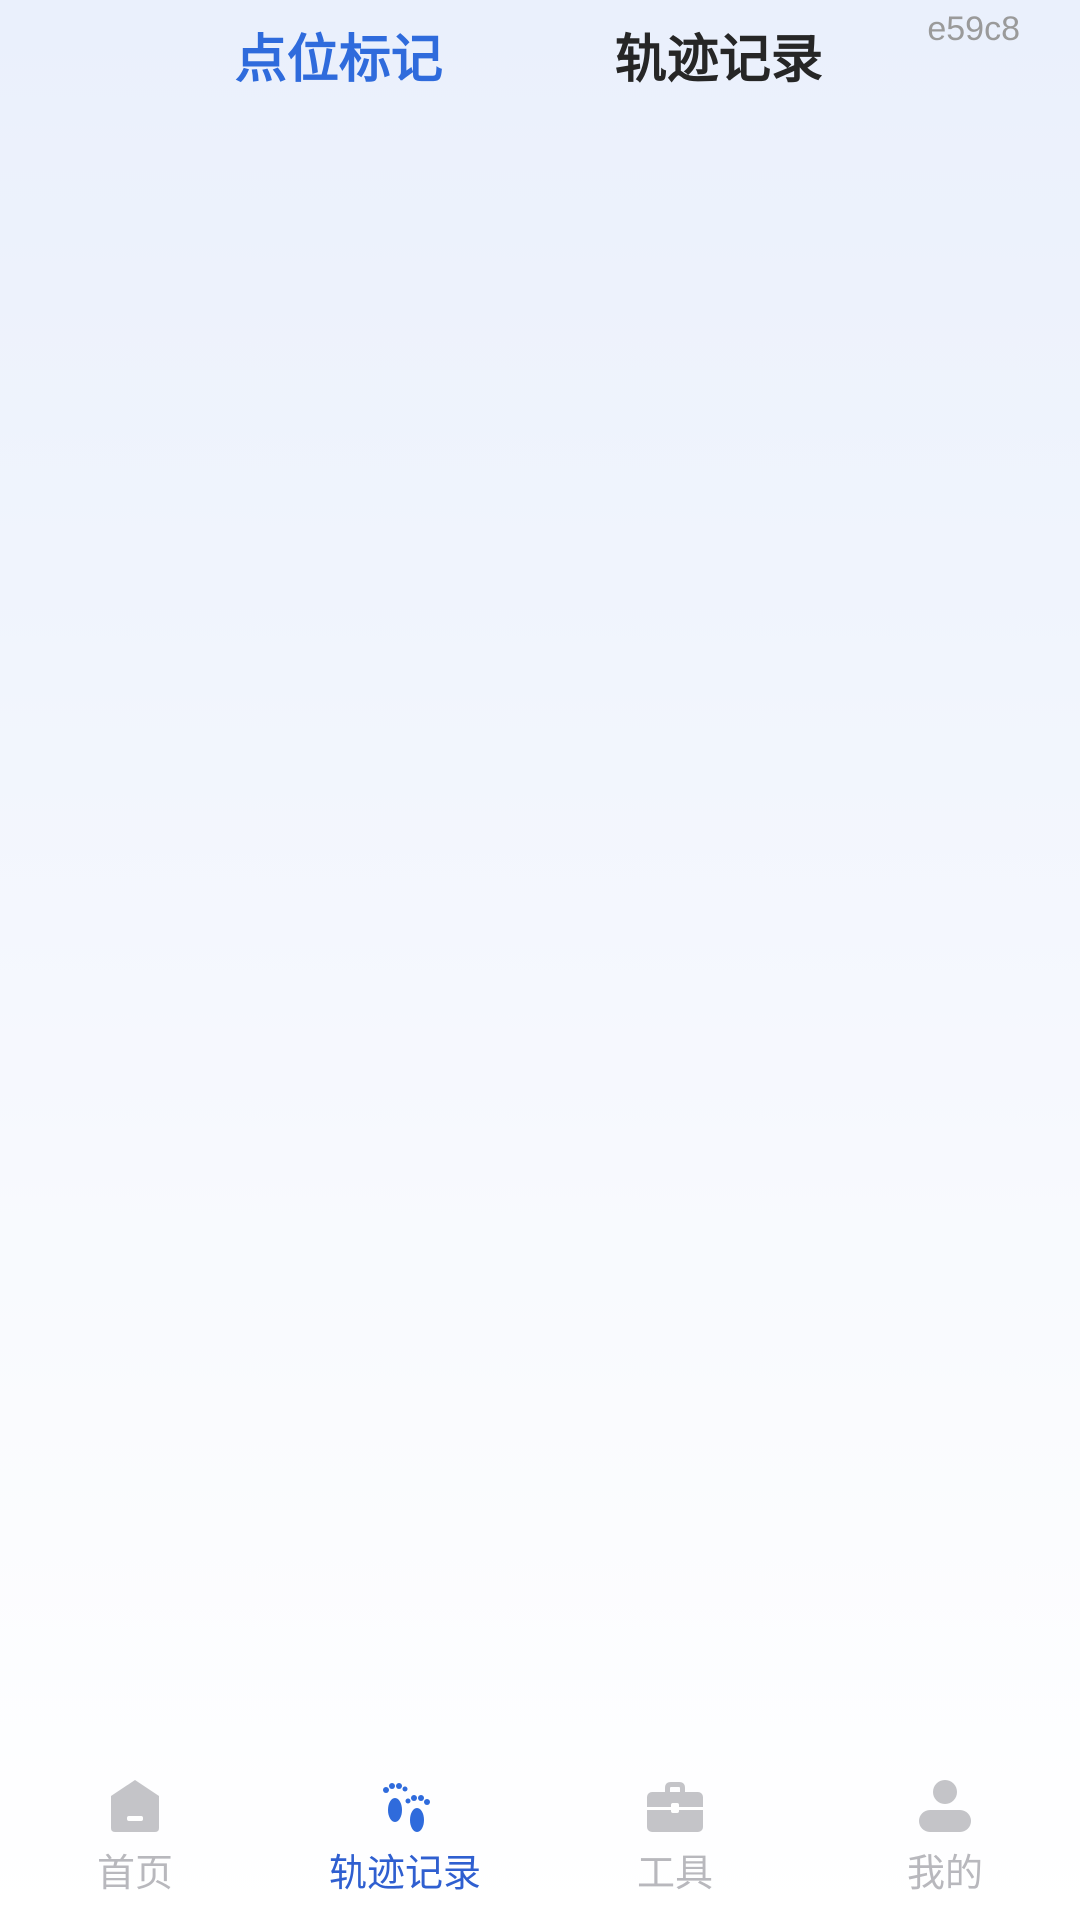  I want to click on nav-label-tools: 工具, so click(674, 1873).